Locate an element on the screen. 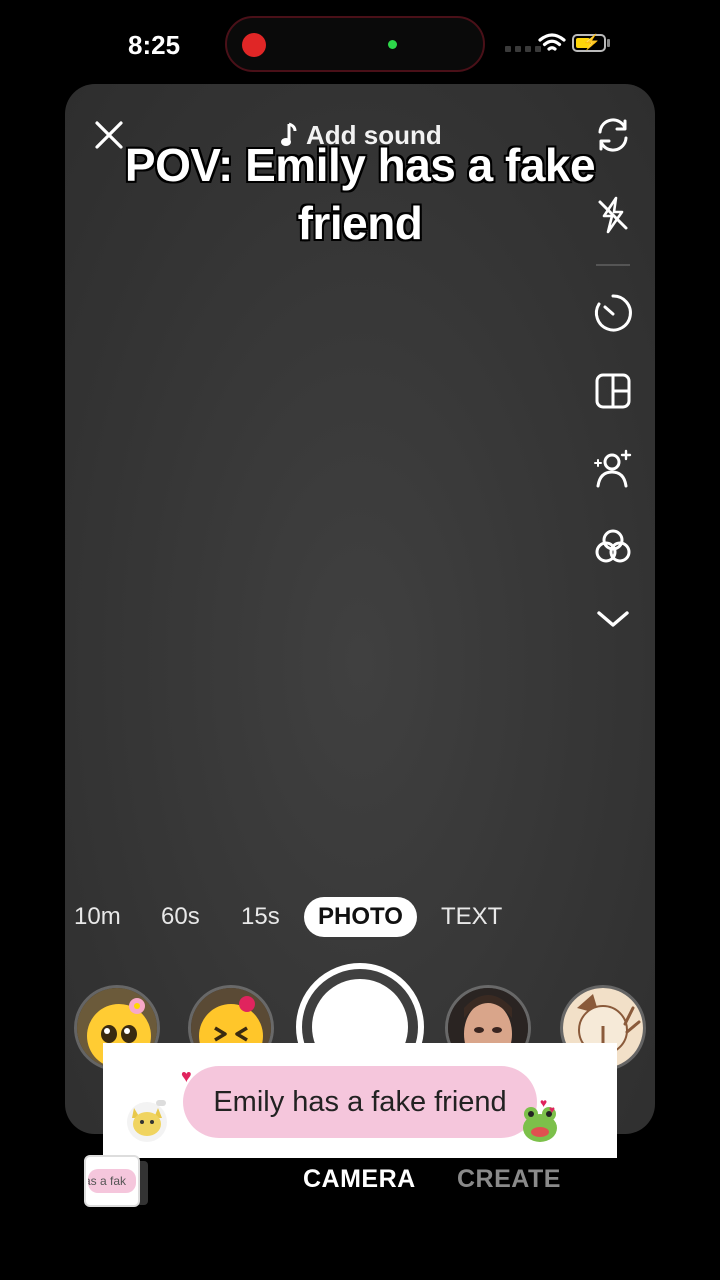  flash-button is located at coordinates (613, 215).